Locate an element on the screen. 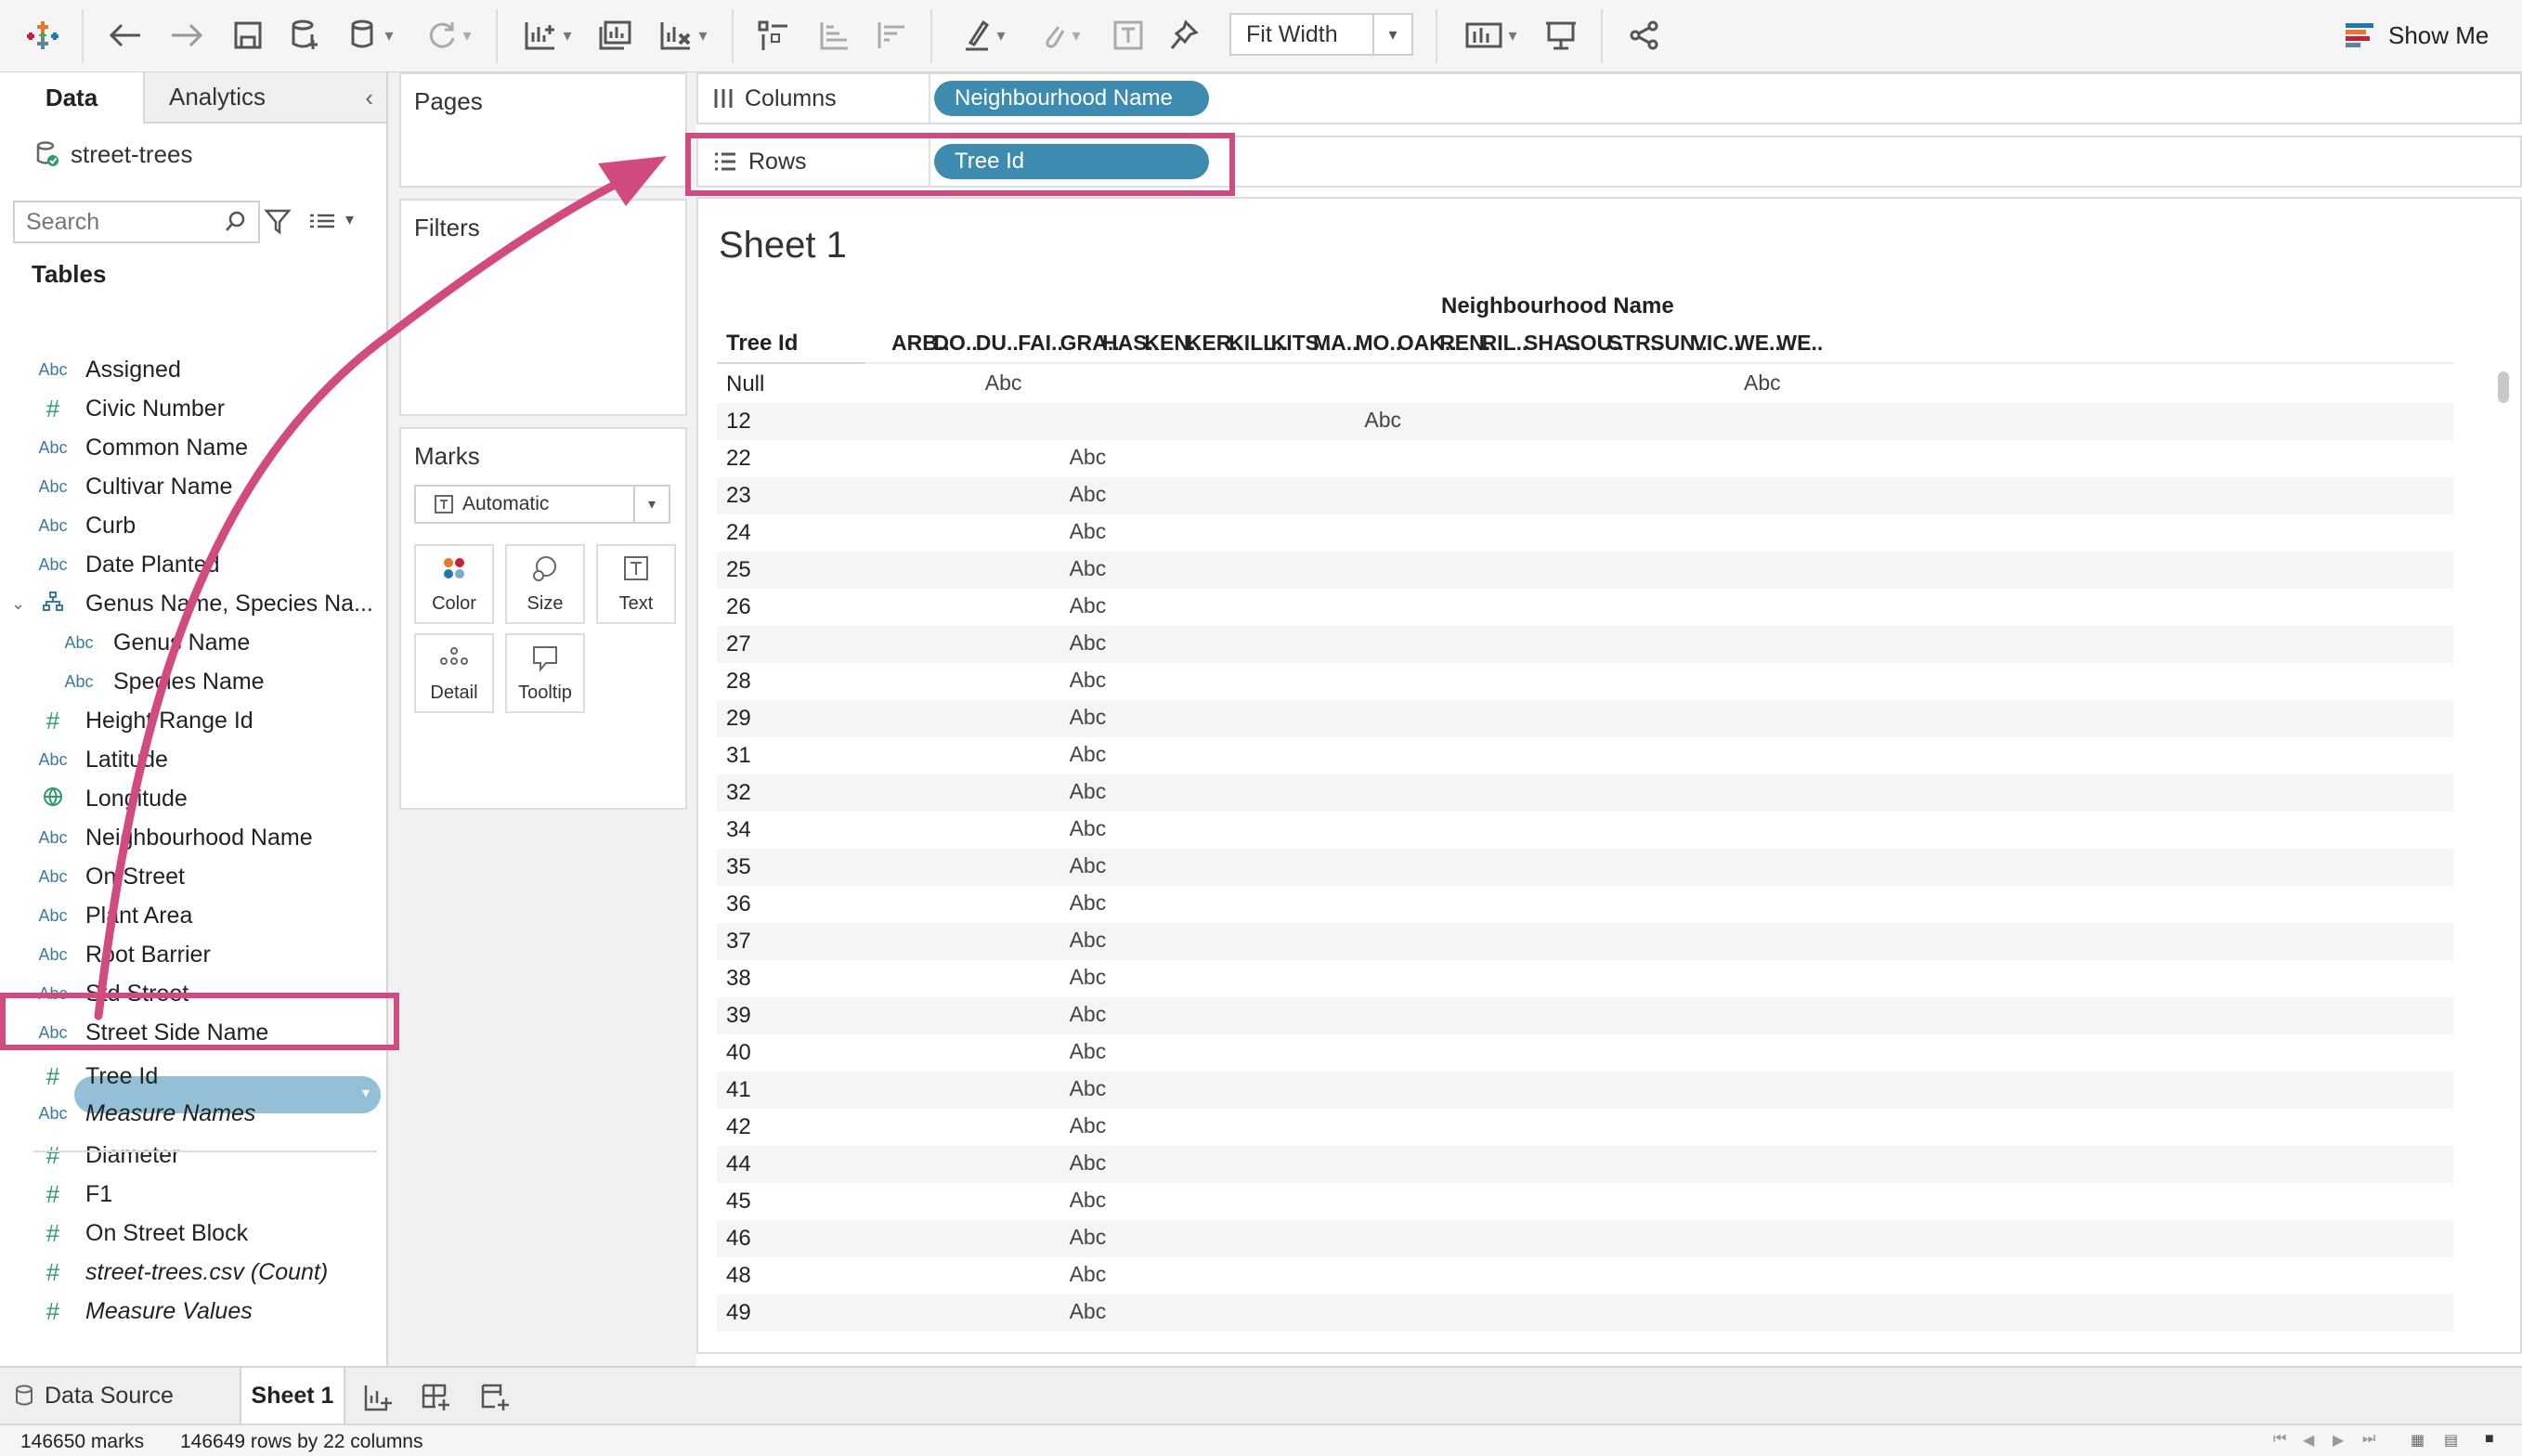 This screenshot has width=2522, height=1456. vertical-scrollbar is located at coordinates (2504, 849).